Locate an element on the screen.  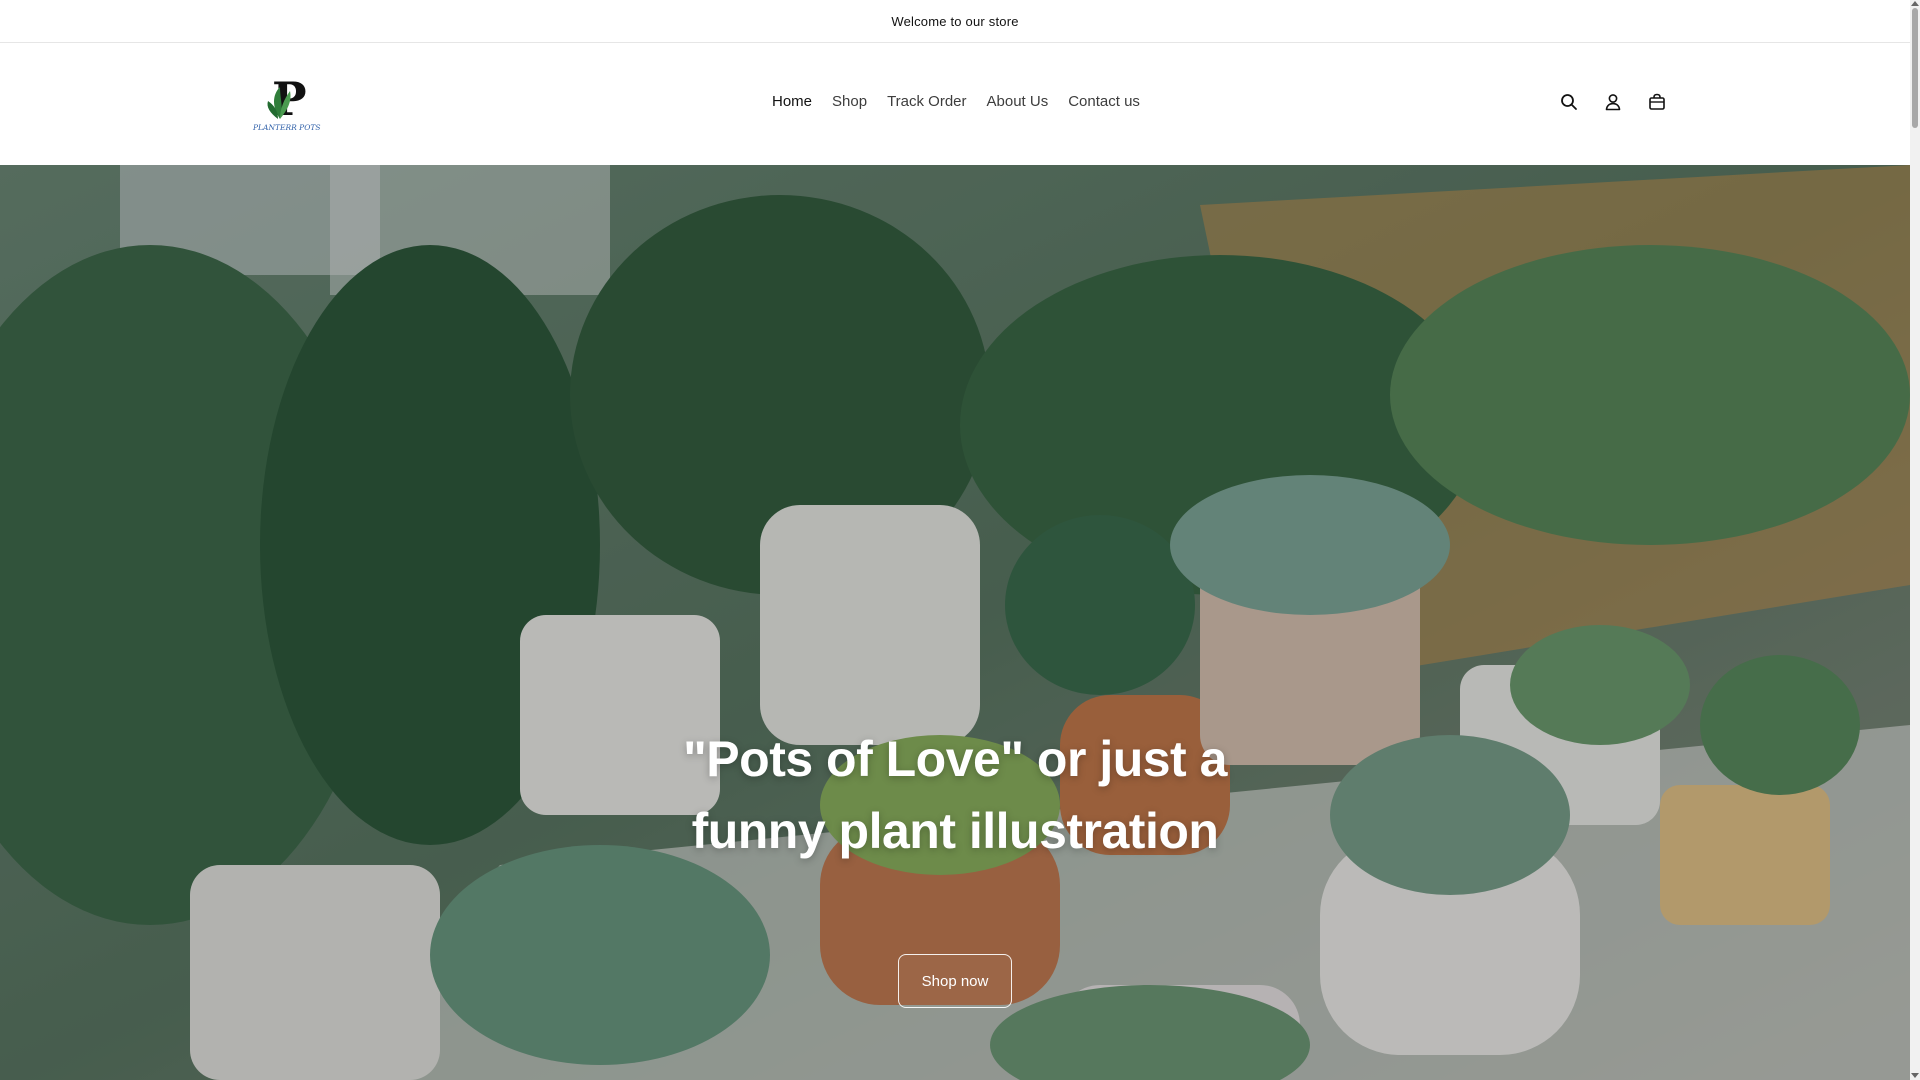
announcement-text: Welcome to our store is located at coordinates (955, 21).